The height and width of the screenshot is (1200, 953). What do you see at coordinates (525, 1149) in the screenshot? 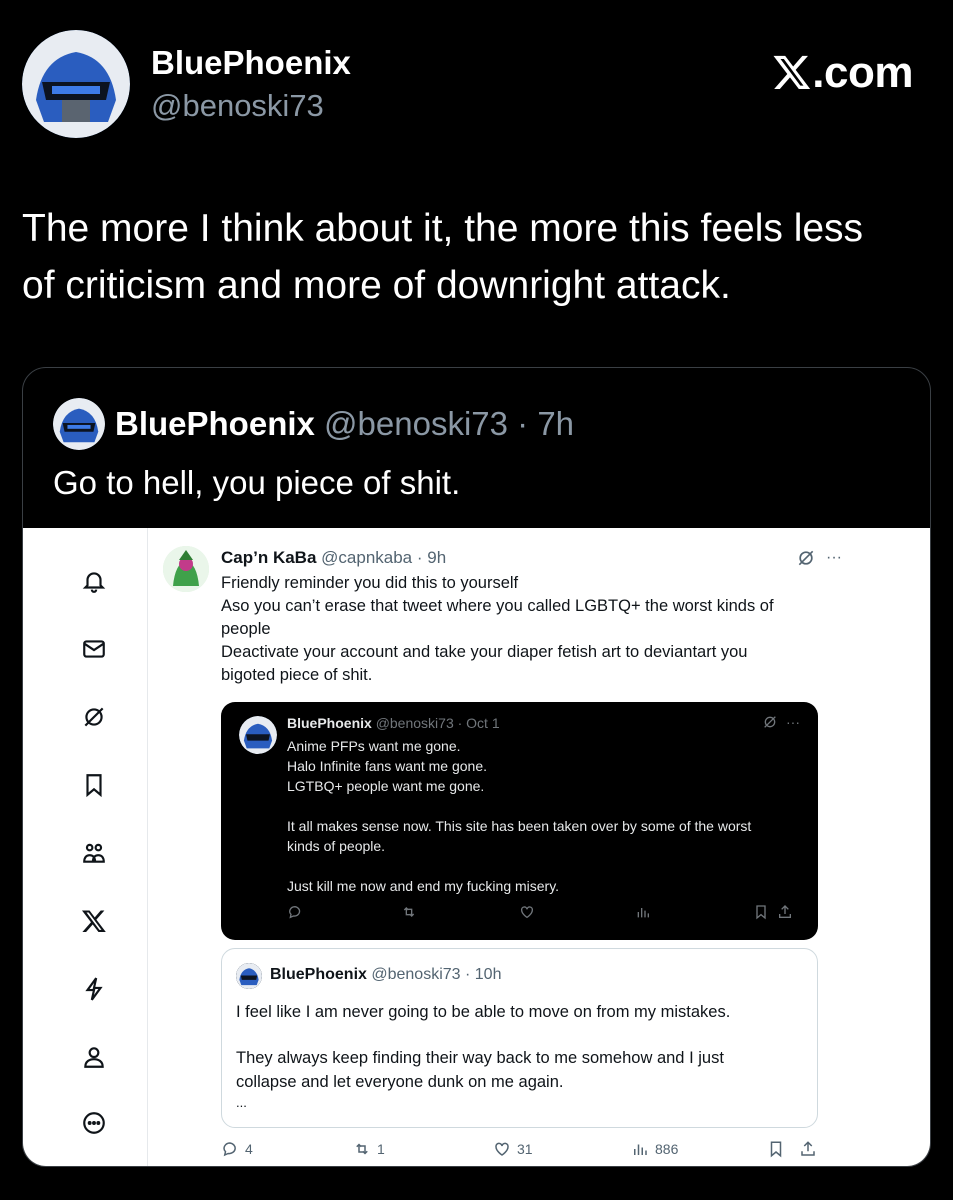
I see `like-count: 31` at bounding box center [525, 1149].